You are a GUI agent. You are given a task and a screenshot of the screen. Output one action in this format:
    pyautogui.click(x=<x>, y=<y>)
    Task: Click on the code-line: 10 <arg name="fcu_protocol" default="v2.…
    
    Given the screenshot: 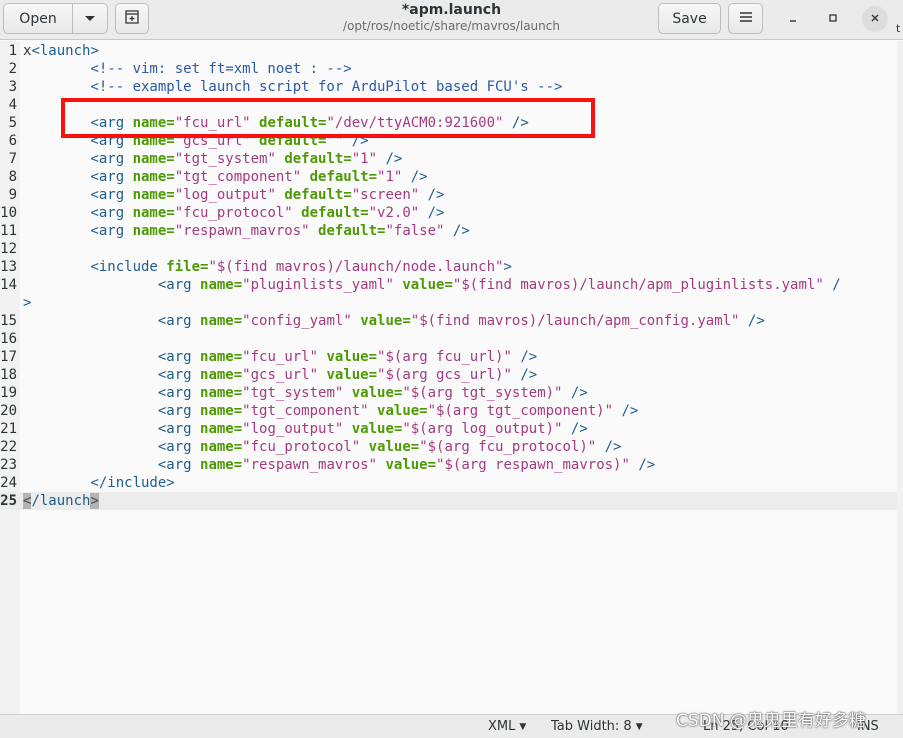 What is the action you would take?
    pyautogui.click(x=448, y=213)
    